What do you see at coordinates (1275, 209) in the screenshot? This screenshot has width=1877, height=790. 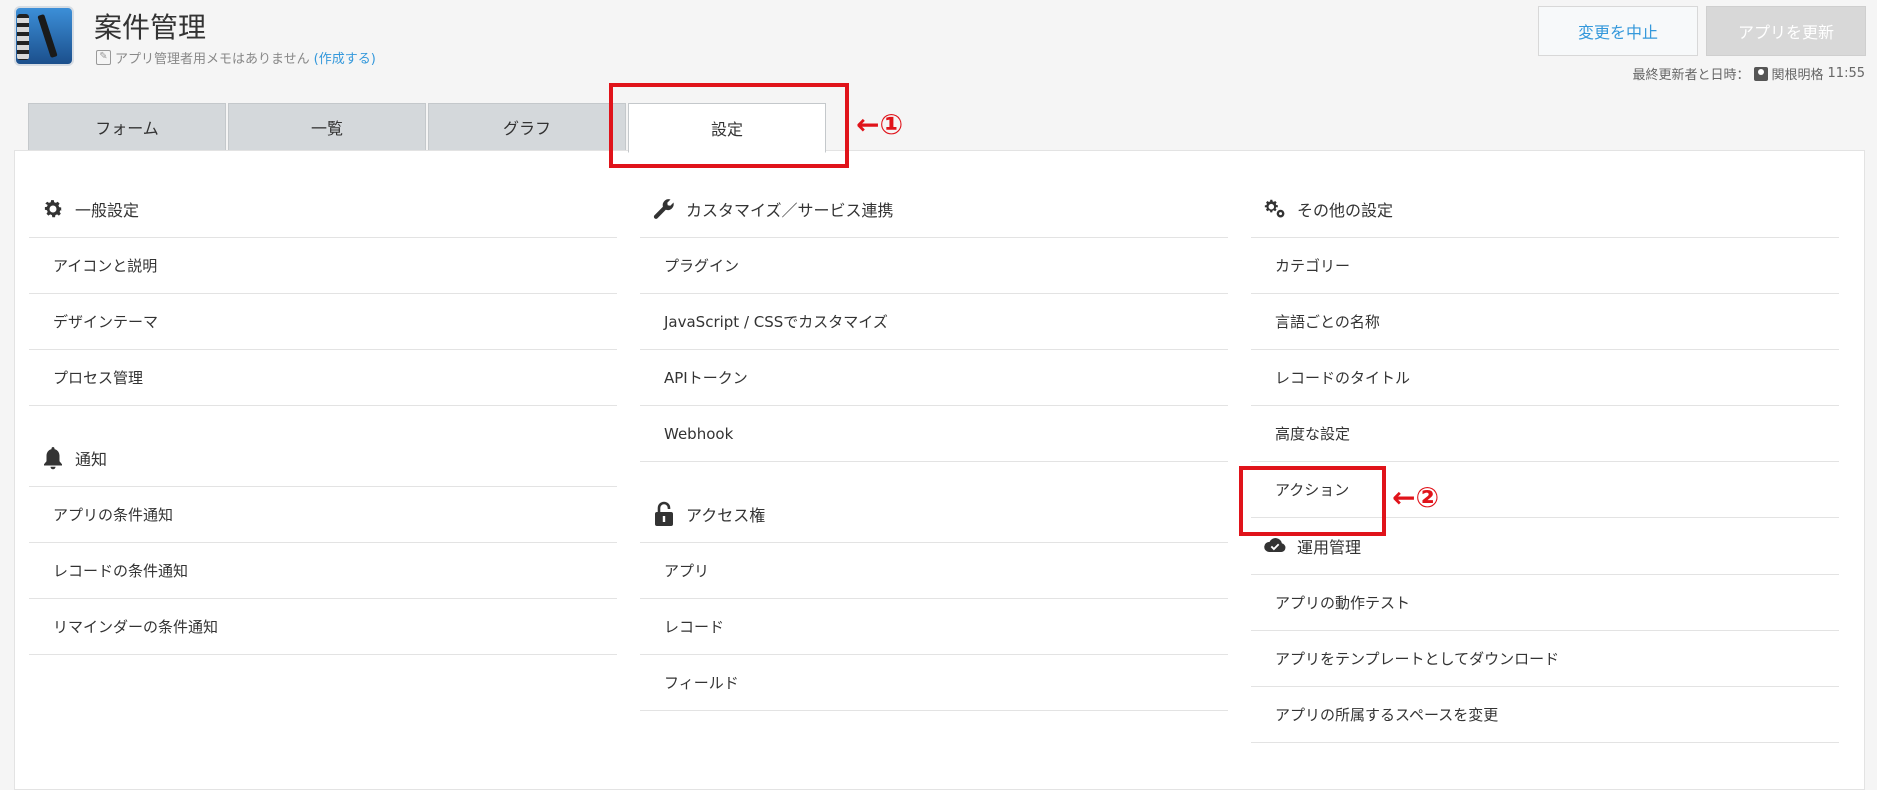 I see `gears-icon` at bounding box center [1275, 209].